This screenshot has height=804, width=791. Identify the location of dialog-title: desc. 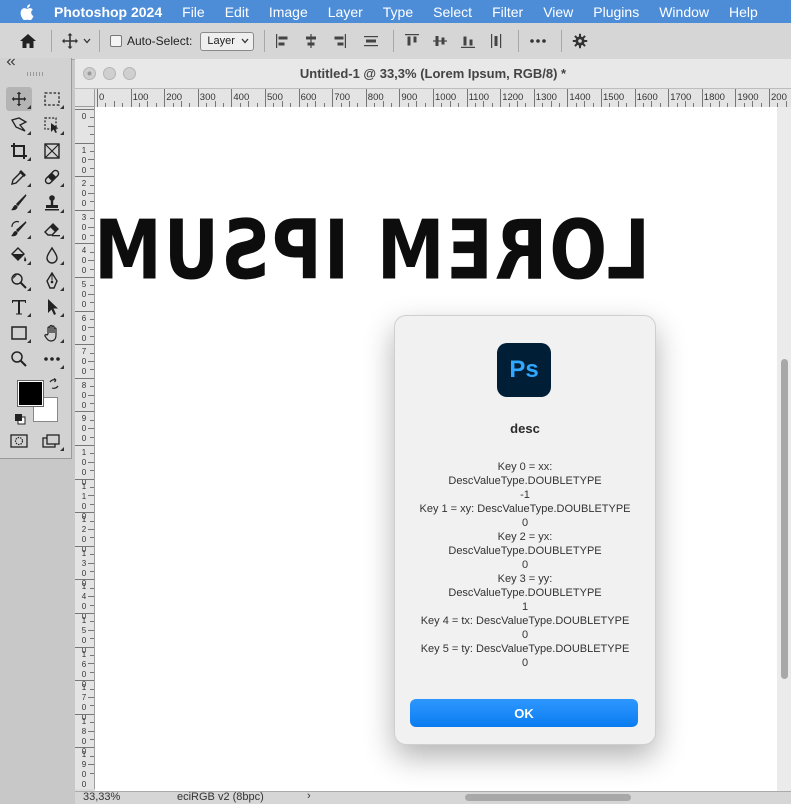
(525, 428).